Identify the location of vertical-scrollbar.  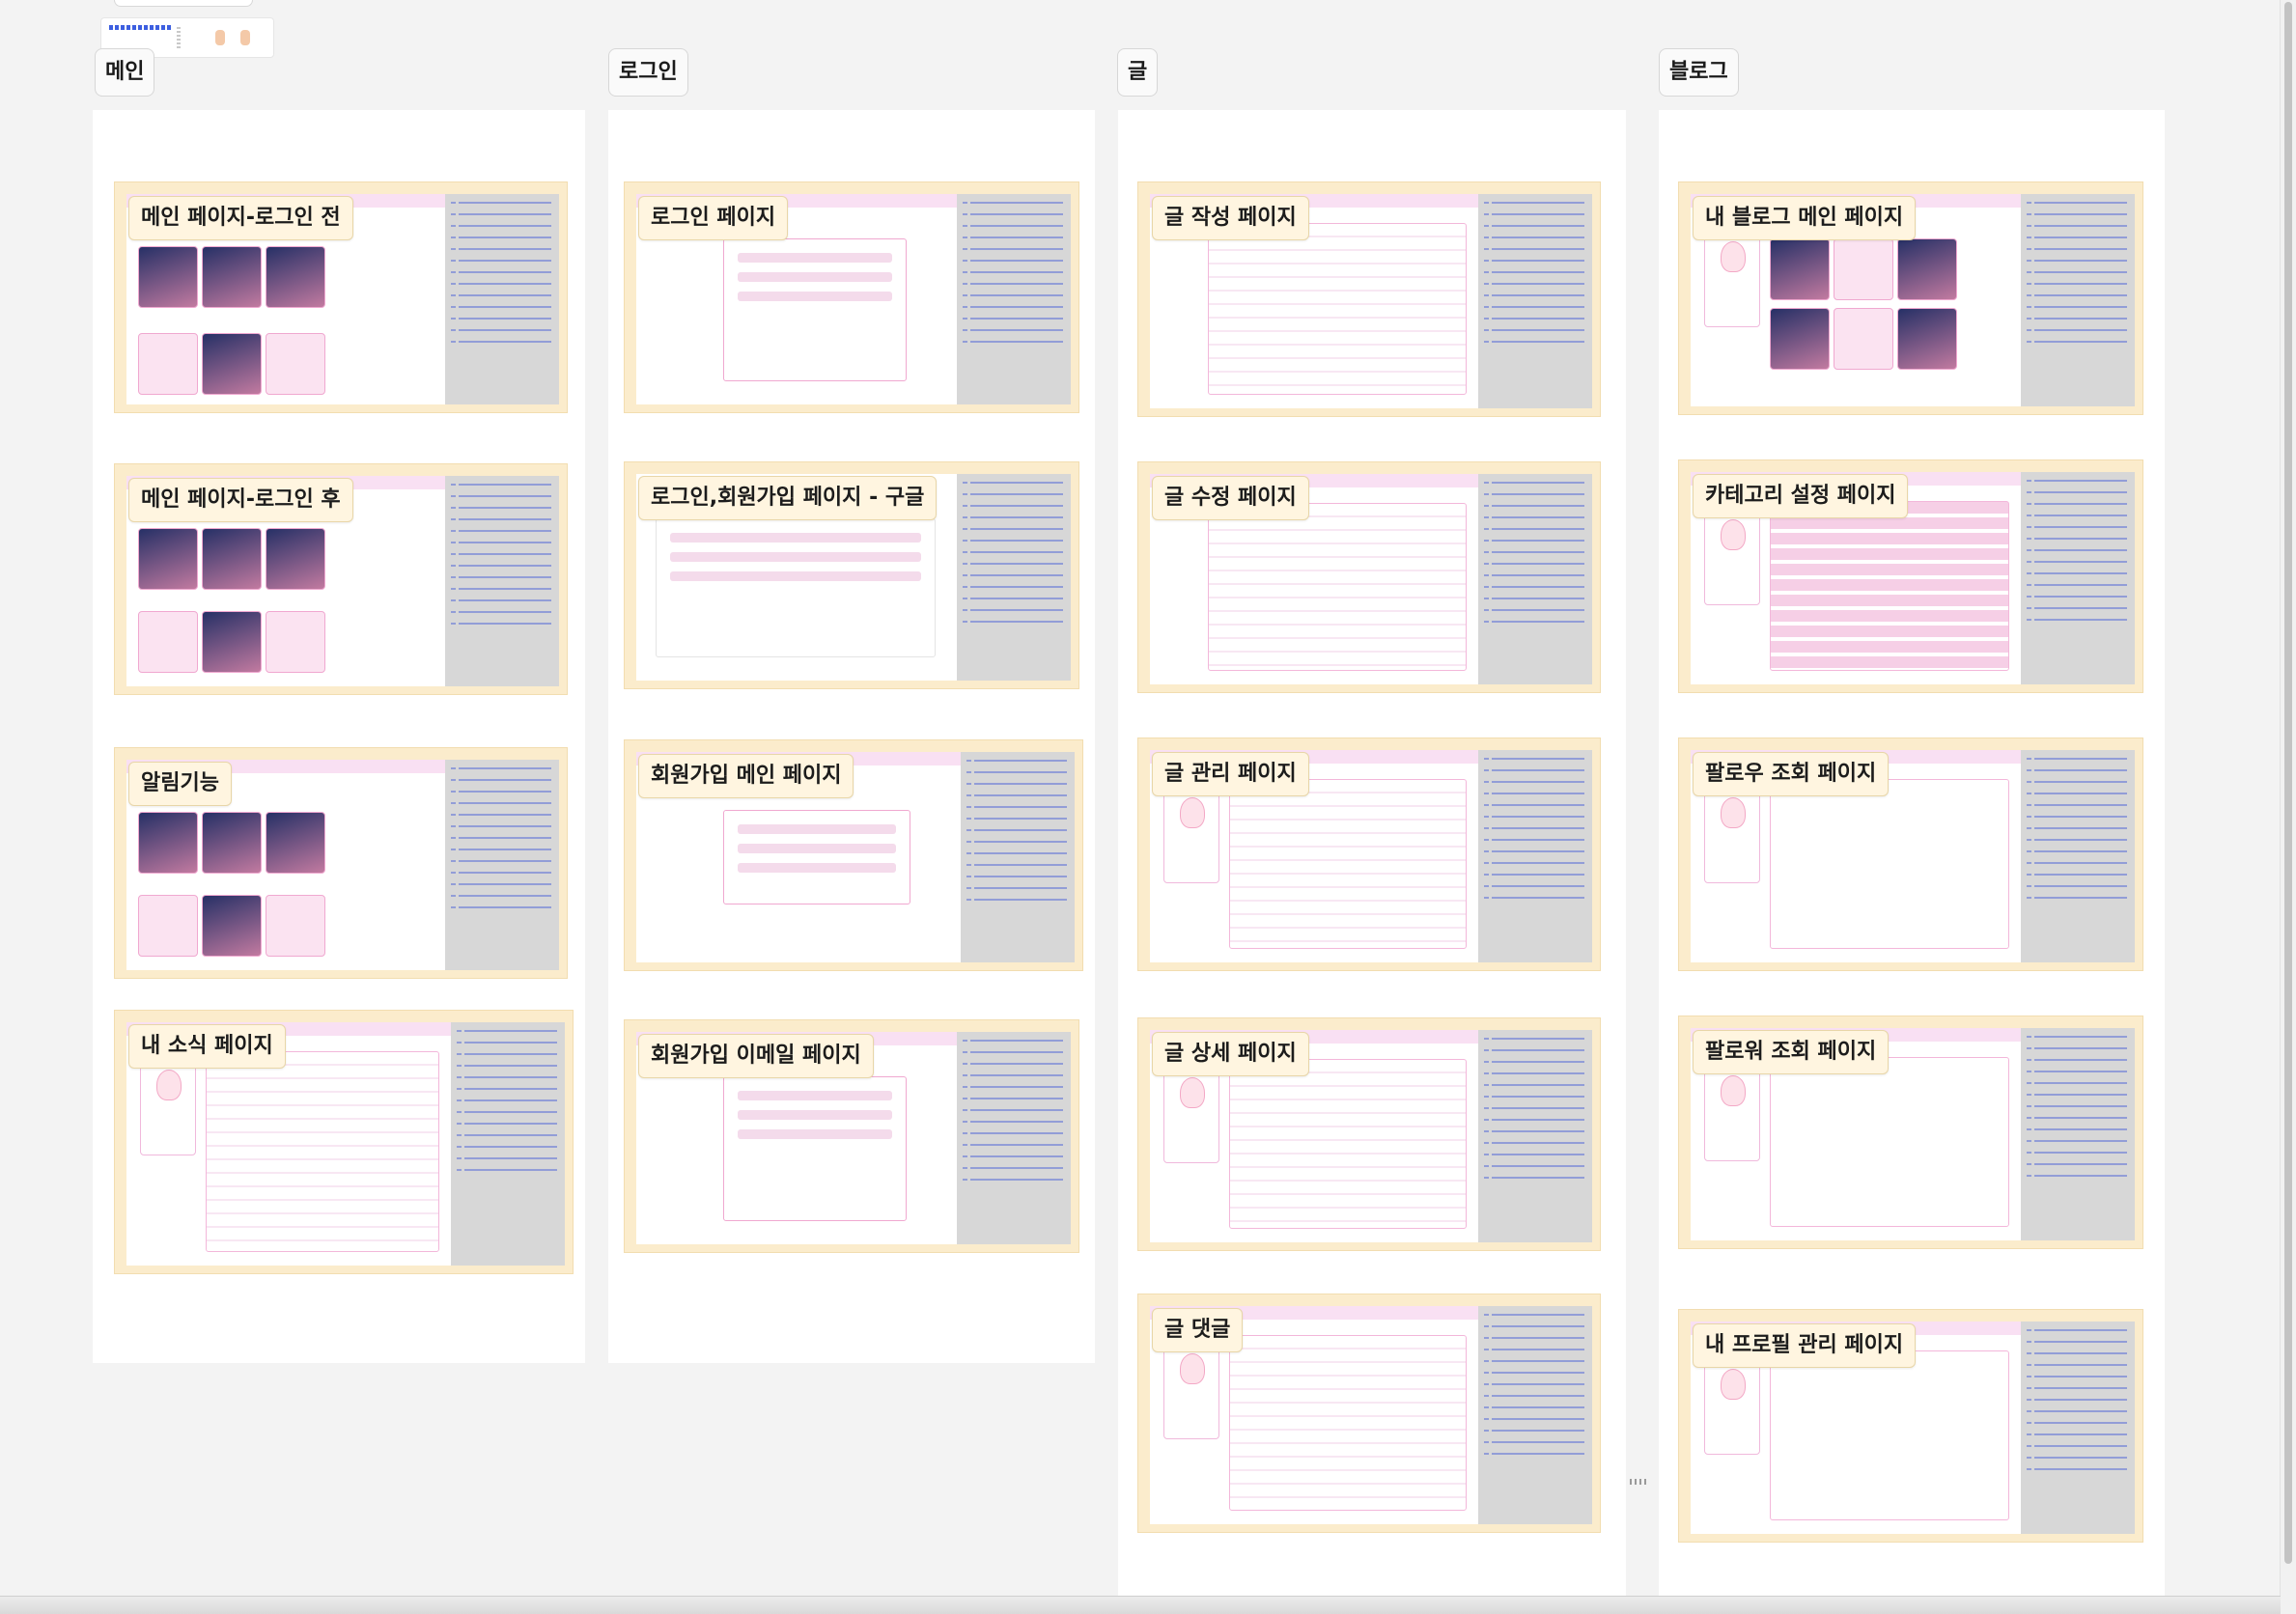
(2288, 807).